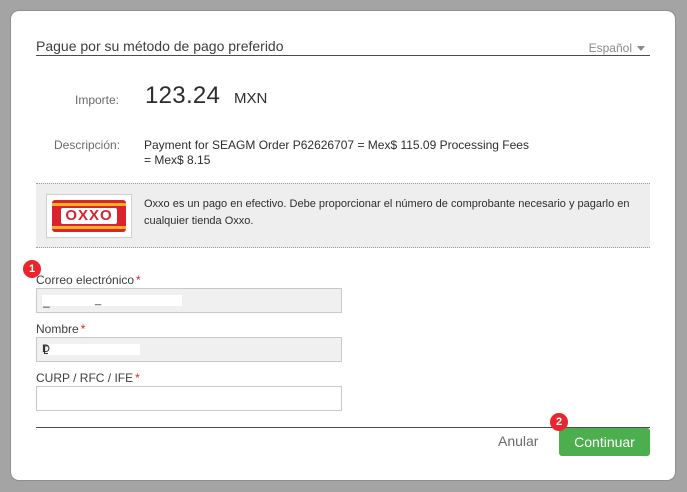 The width and height of the screenshot is (687, 492). I want to click on oxxo-logo-text: OXXO, so click(89, 216).